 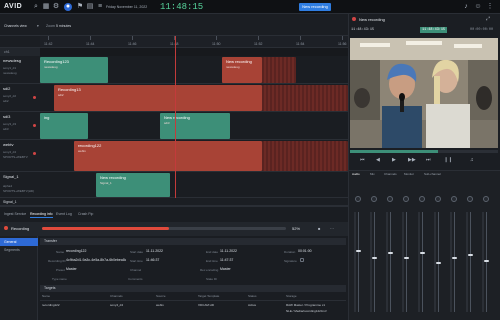 What do you see at coordinates (74, 70) in the screenshot?
I see `recording-clip: Recording123 newsdesg` at bounding box center [74, 70].